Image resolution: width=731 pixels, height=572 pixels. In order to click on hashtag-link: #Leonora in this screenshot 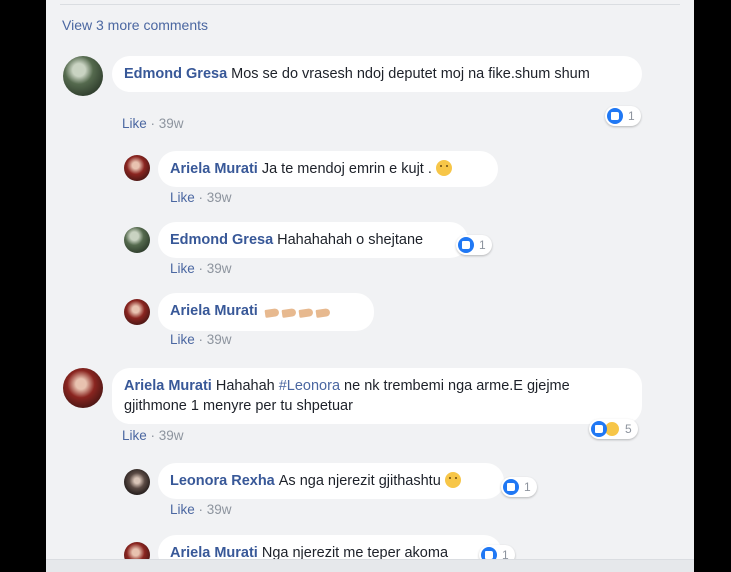, I will do `click(309, 386)`.